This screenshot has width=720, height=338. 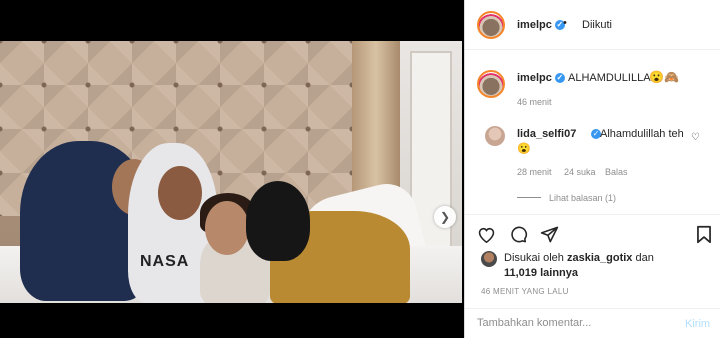 I want to click on heart-icon, so click(x=486, y=235).